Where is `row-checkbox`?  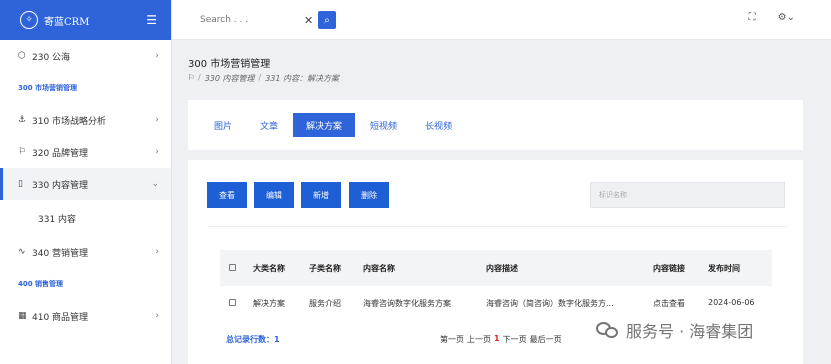 row-checkbox is located at coordinates (232, 303).